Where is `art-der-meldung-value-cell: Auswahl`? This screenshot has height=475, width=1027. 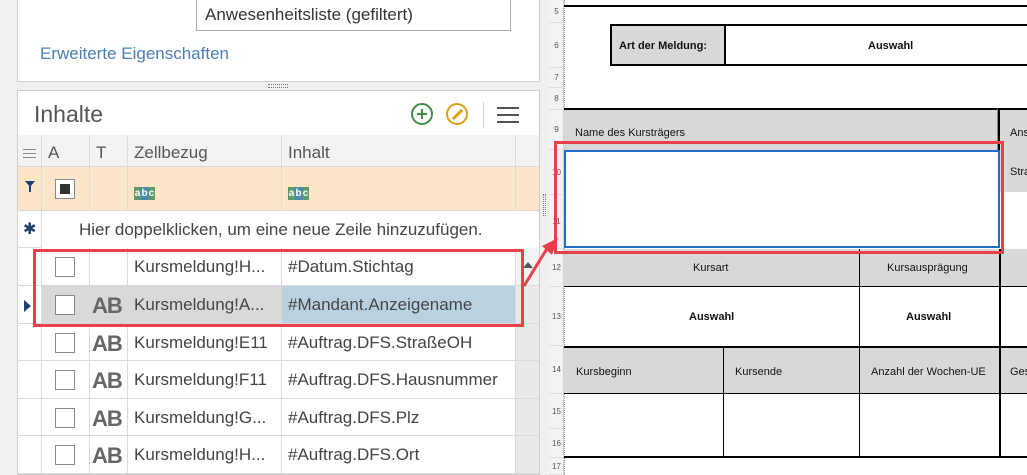 art-der-meldung-value-cell: Auswahl is located at coordinates (875, 45).